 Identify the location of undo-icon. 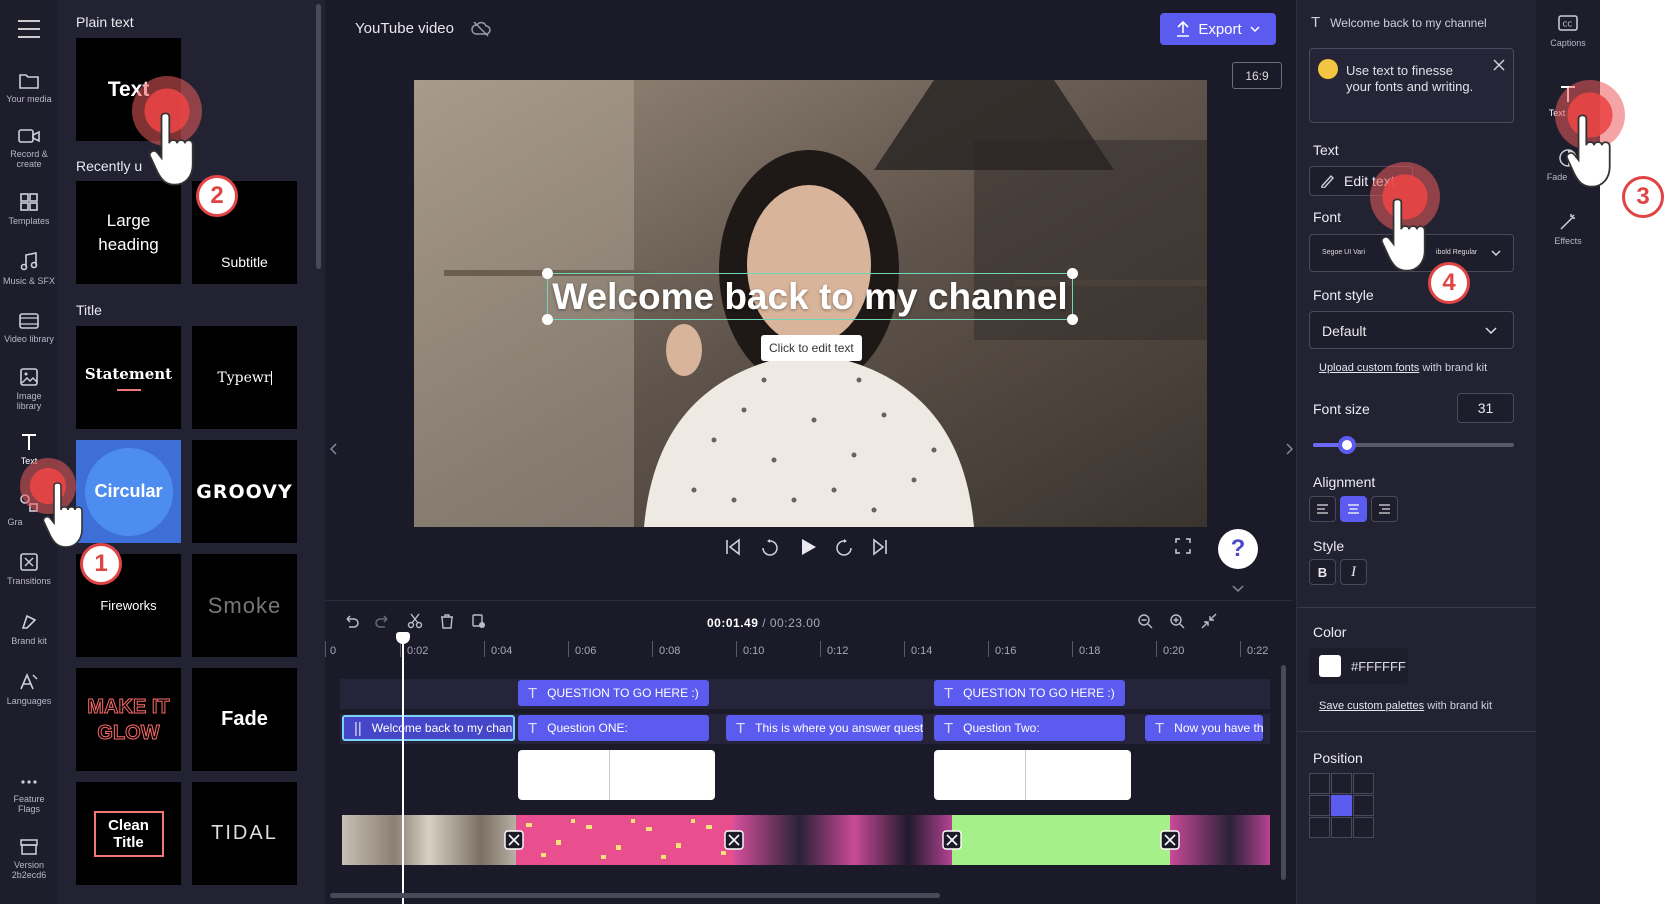
(351, 621).